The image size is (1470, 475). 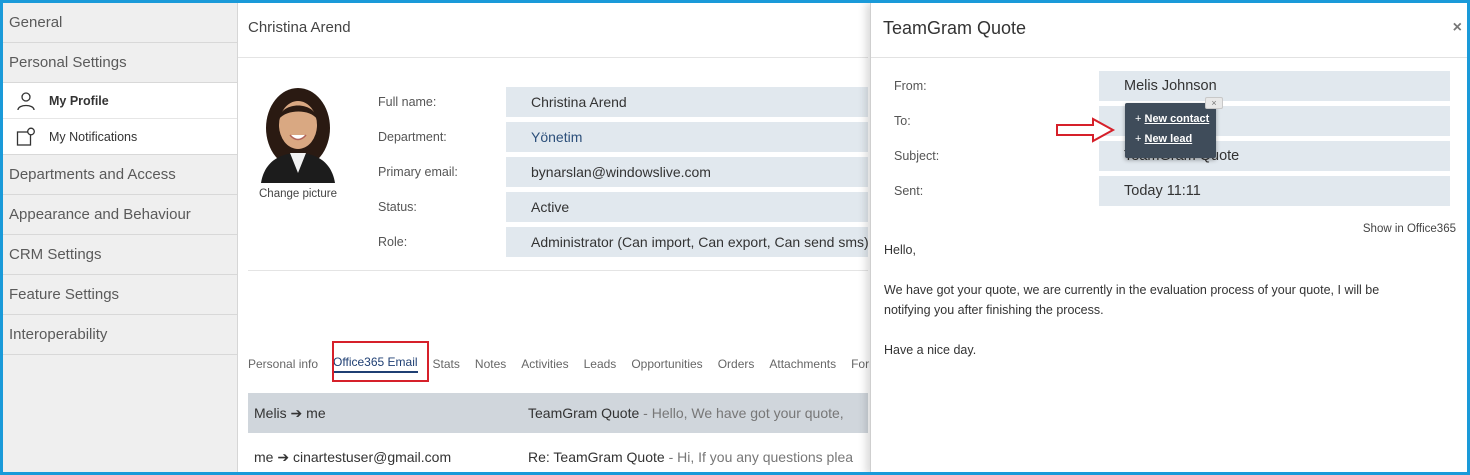 I want to click on field-status: Status: Active, so click(x=623, y=207).